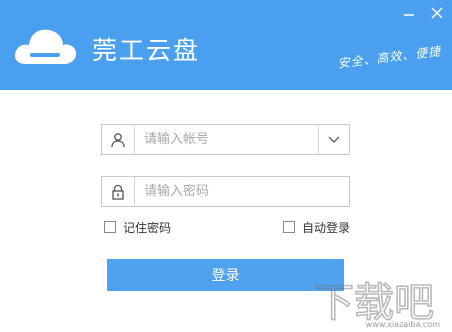 Image resolution: width=452 pixels, height=332 pixels. What do you see at coordinates (242, 191) in the screenshot?
I see `password-input` at bounding box center [242, 191].